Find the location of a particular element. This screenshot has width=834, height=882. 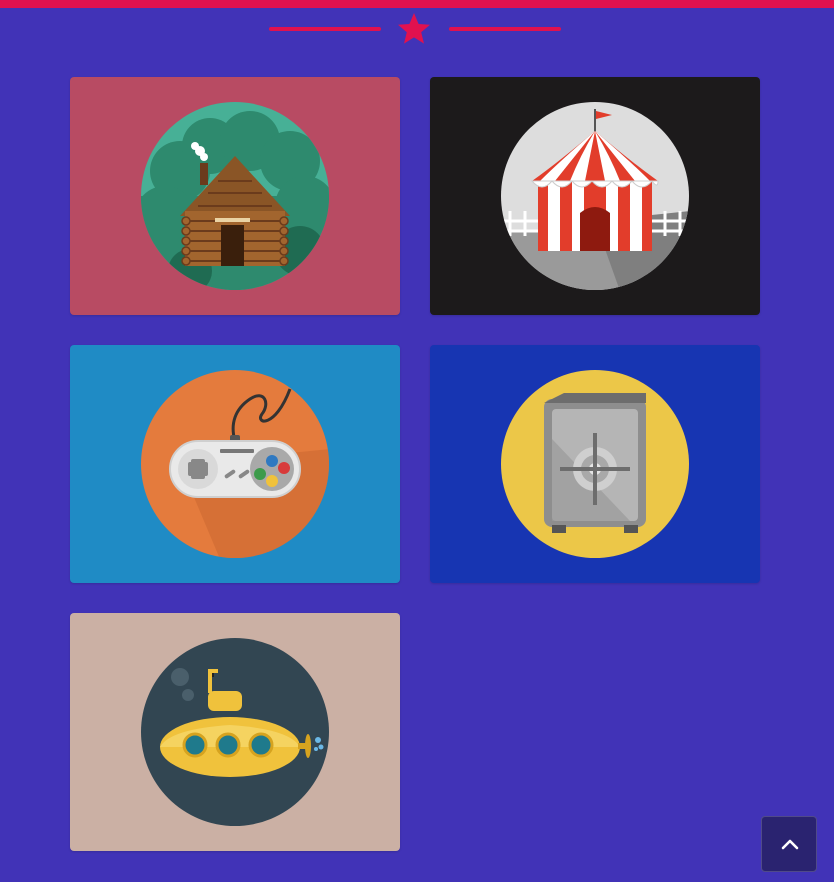

top-accent-bar is located at coordinates (417, 4).